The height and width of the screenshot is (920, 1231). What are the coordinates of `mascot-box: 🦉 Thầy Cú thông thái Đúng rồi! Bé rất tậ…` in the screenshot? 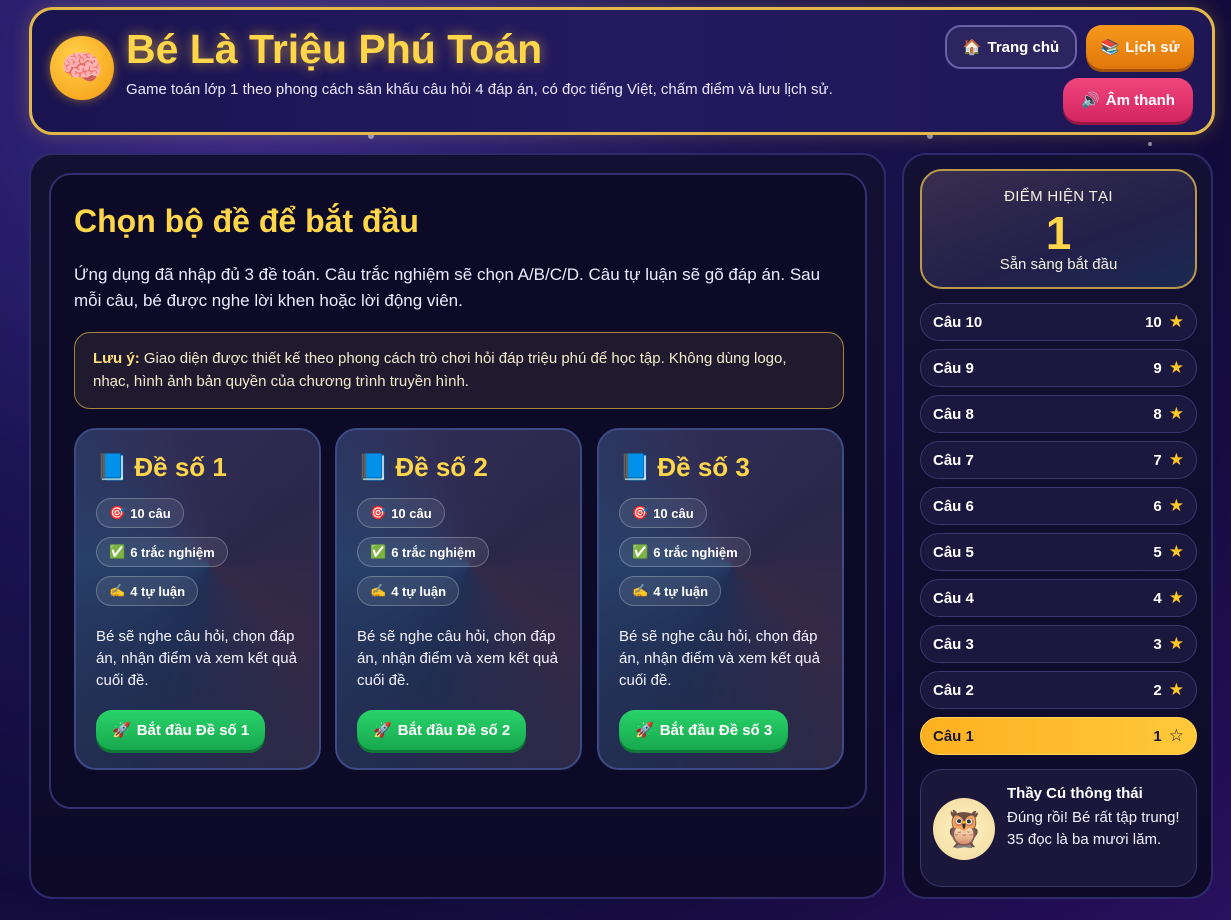 It's located at (1058, 828).